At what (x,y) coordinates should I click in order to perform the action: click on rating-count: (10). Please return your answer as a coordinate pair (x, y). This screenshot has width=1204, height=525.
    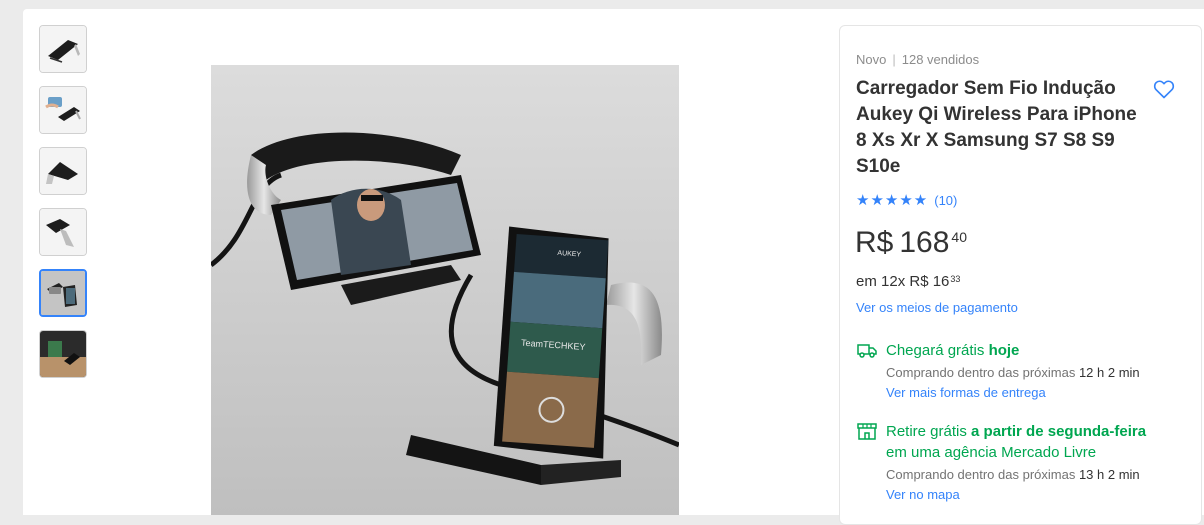
    Looking at the image, I should click on (946, 200).